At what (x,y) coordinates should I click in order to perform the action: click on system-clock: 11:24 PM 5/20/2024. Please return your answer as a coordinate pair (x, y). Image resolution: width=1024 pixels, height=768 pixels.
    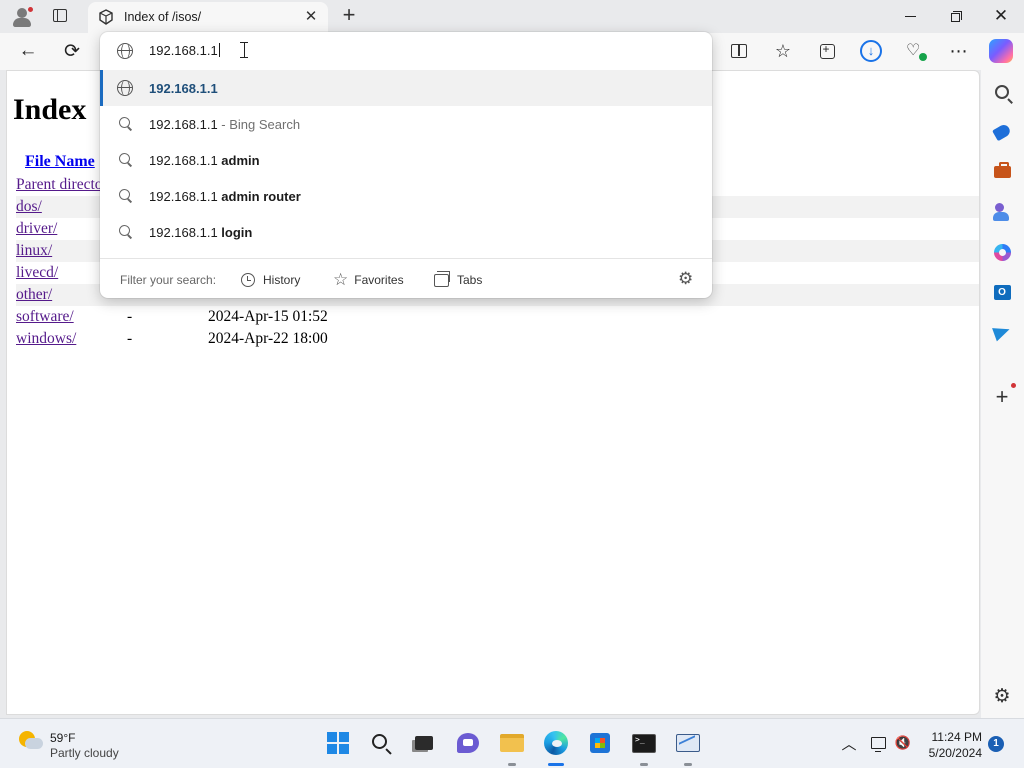
    Looking at the image, I should click on (950, 745).